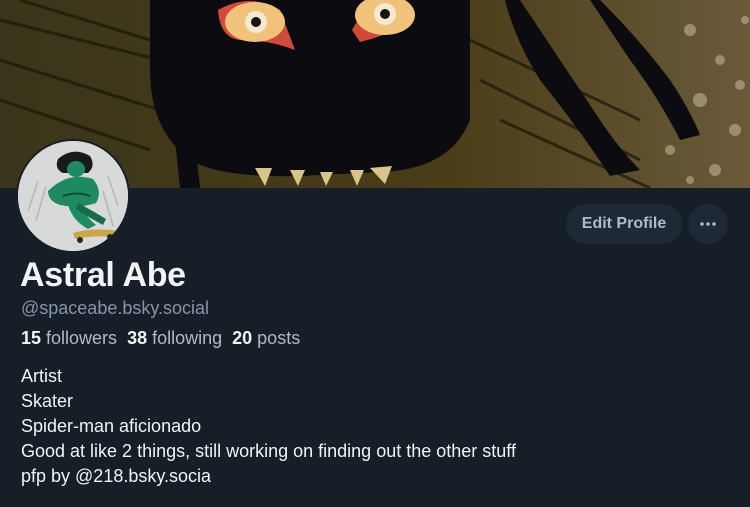  I want to click on followers-stat: 15 followers, so click(69, 338).